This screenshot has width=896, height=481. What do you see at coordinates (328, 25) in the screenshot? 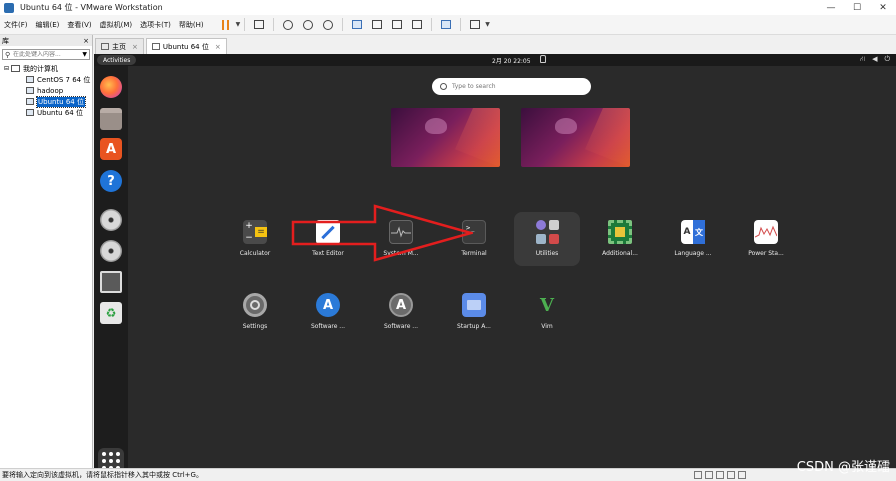
I see `snapshot-manager-button` at bounding box center [328, 25].